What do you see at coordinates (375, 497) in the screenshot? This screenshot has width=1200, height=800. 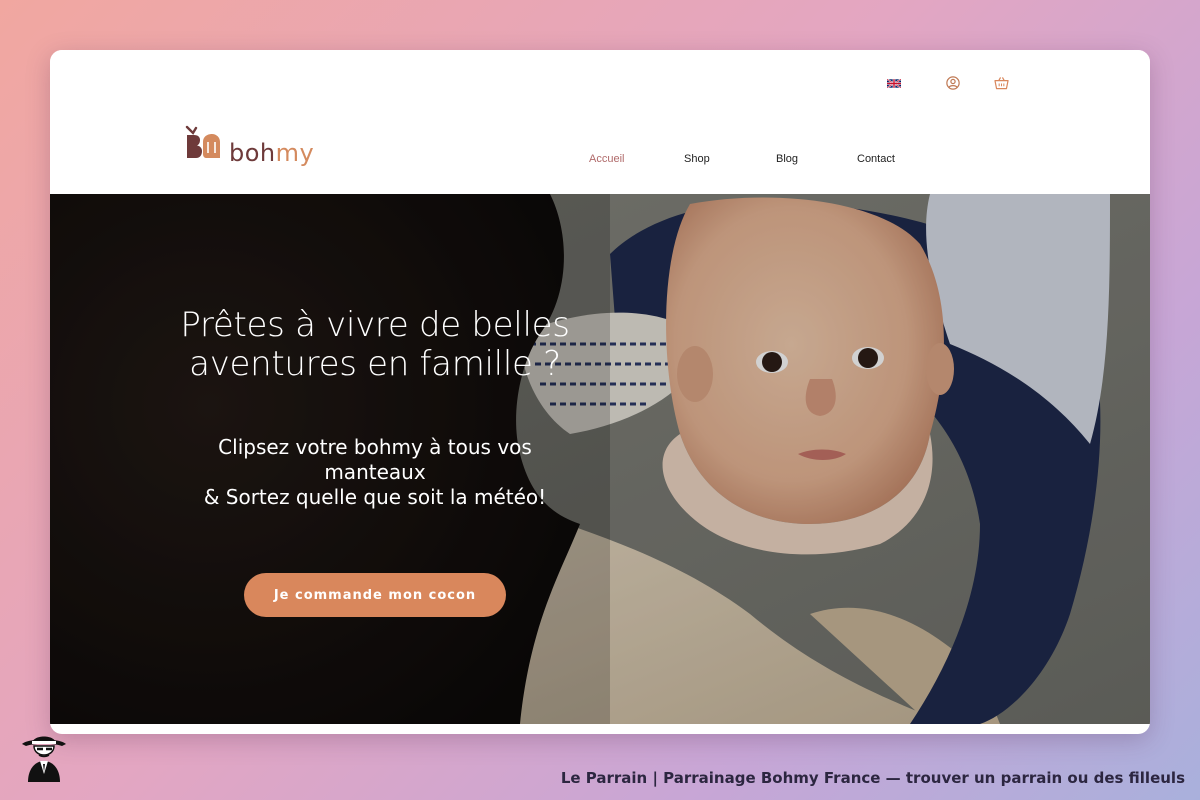 I see `hero-subtitle-line2: & Sortez quelle que soit la météo!` at bounding box center [375, 497].